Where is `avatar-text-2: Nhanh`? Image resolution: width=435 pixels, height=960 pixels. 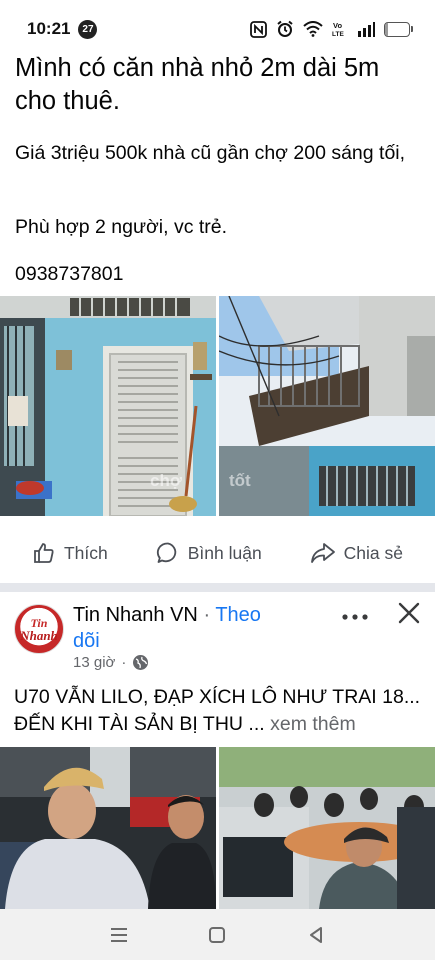 avatar-text-2: Nhanh is located at coordinates (39, 635).